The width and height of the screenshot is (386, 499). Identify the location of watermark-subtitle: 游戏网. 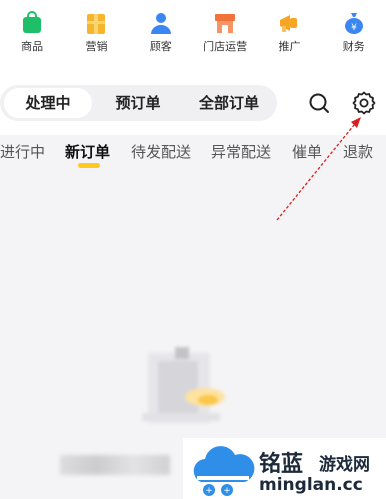
(344, 465).